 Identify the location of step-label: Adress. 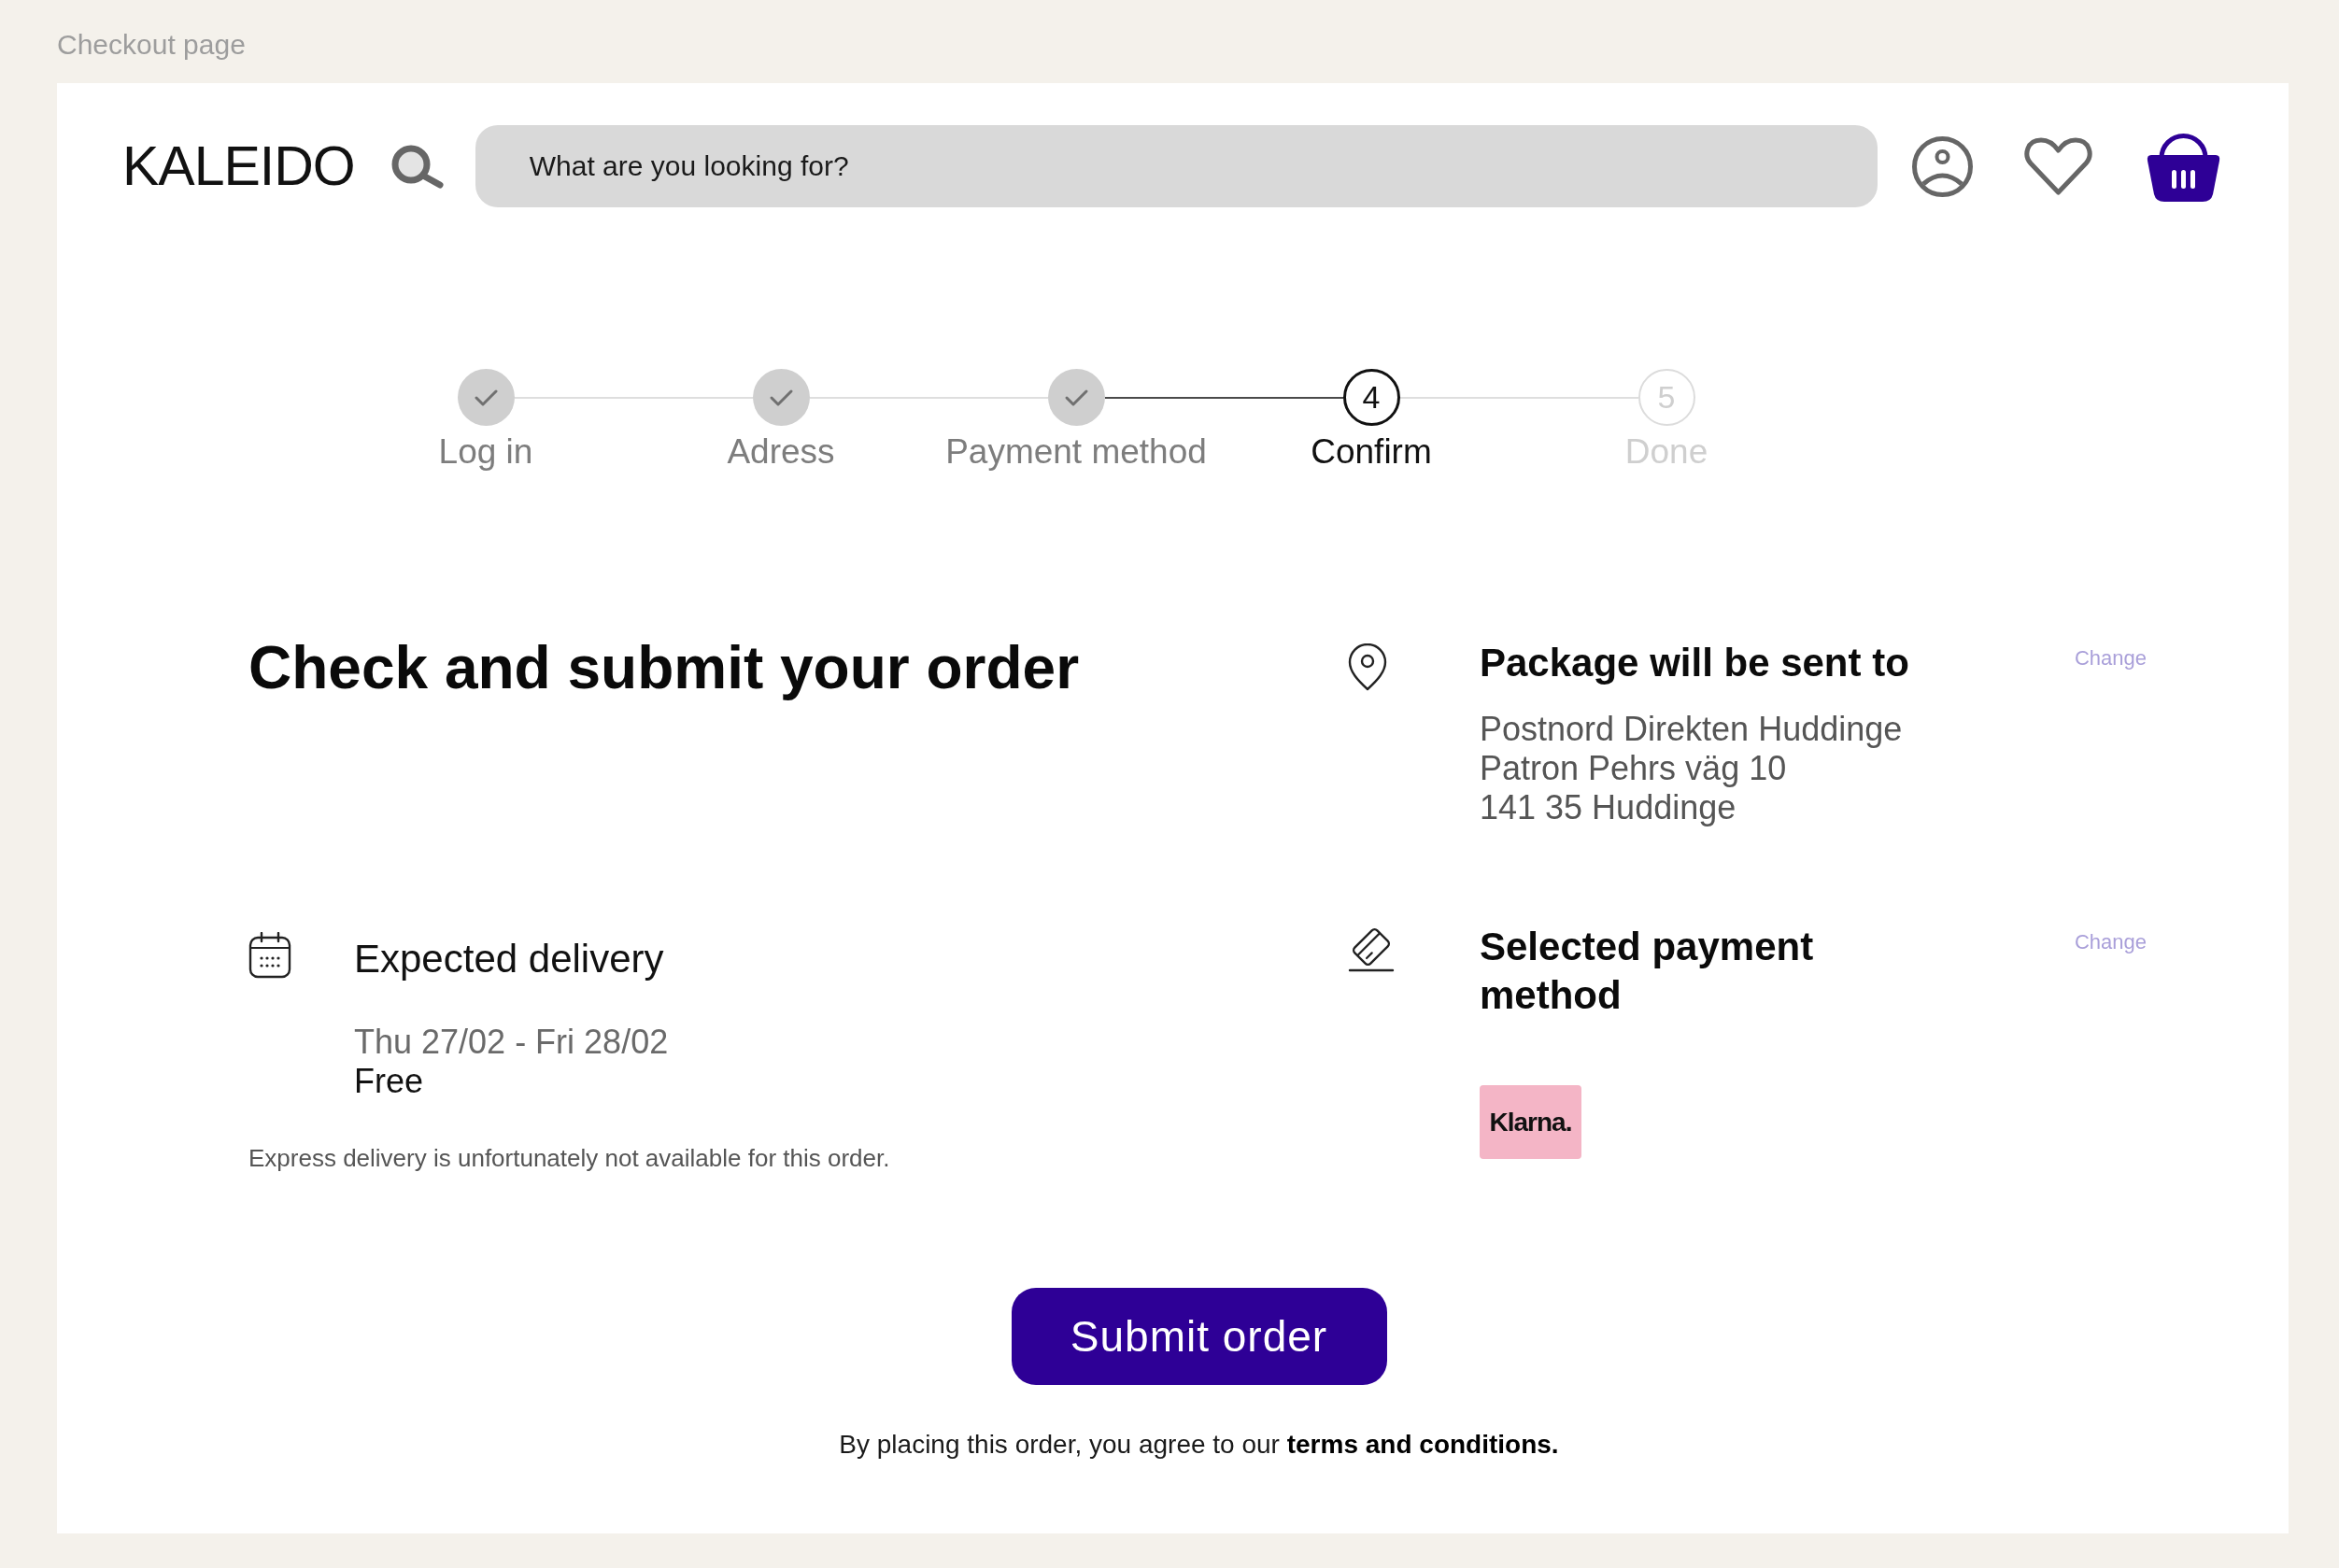
(781, 452).